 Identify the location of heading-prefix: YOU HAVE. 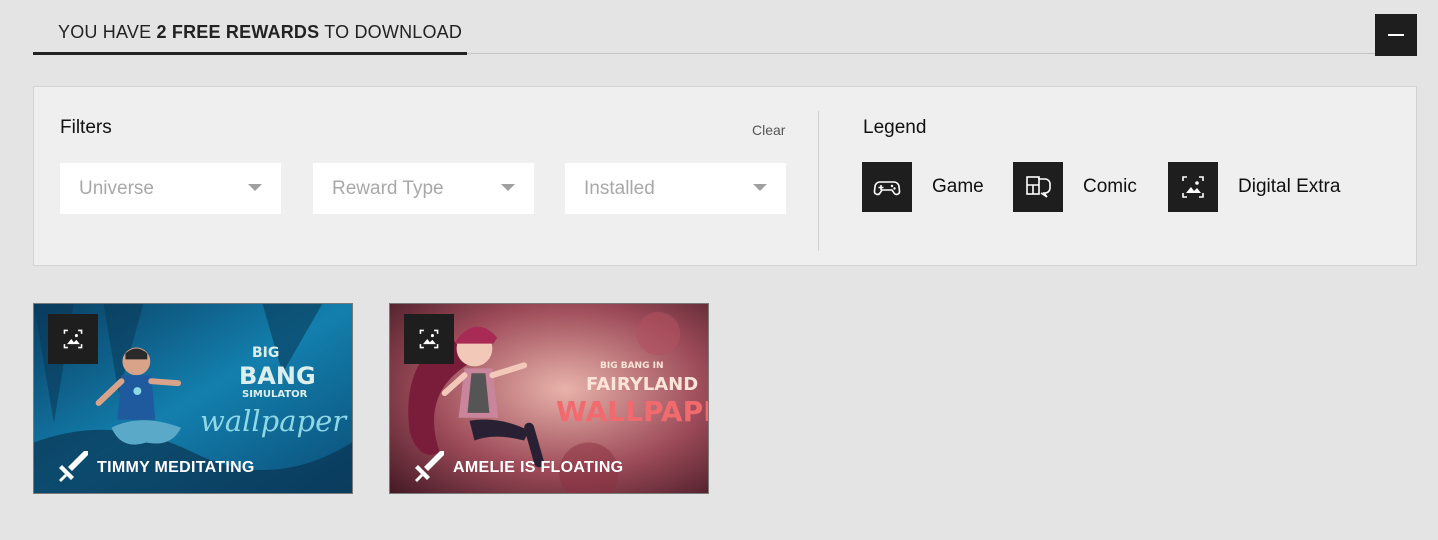
(107, 32).